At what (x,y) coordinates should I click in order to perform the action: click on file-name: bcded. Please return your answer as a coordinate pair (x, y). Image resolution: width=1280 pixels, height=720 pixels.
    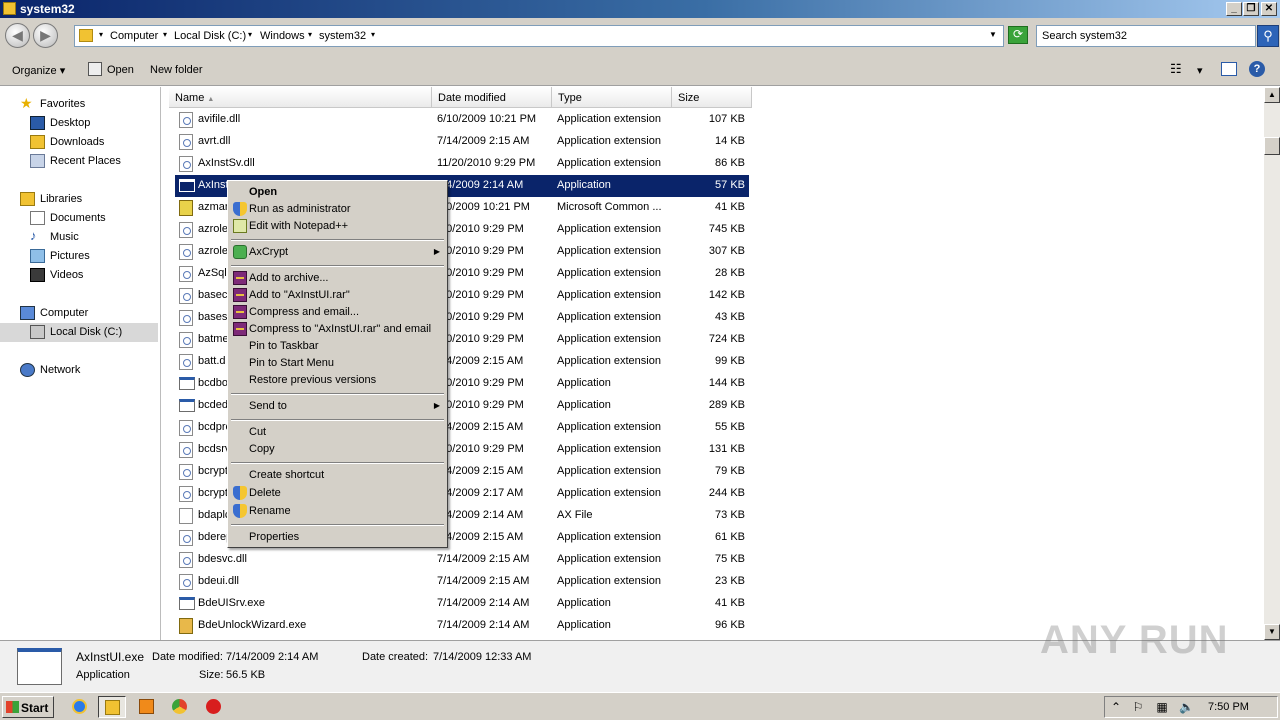
    Looking at the image, I should click on (213, 405).